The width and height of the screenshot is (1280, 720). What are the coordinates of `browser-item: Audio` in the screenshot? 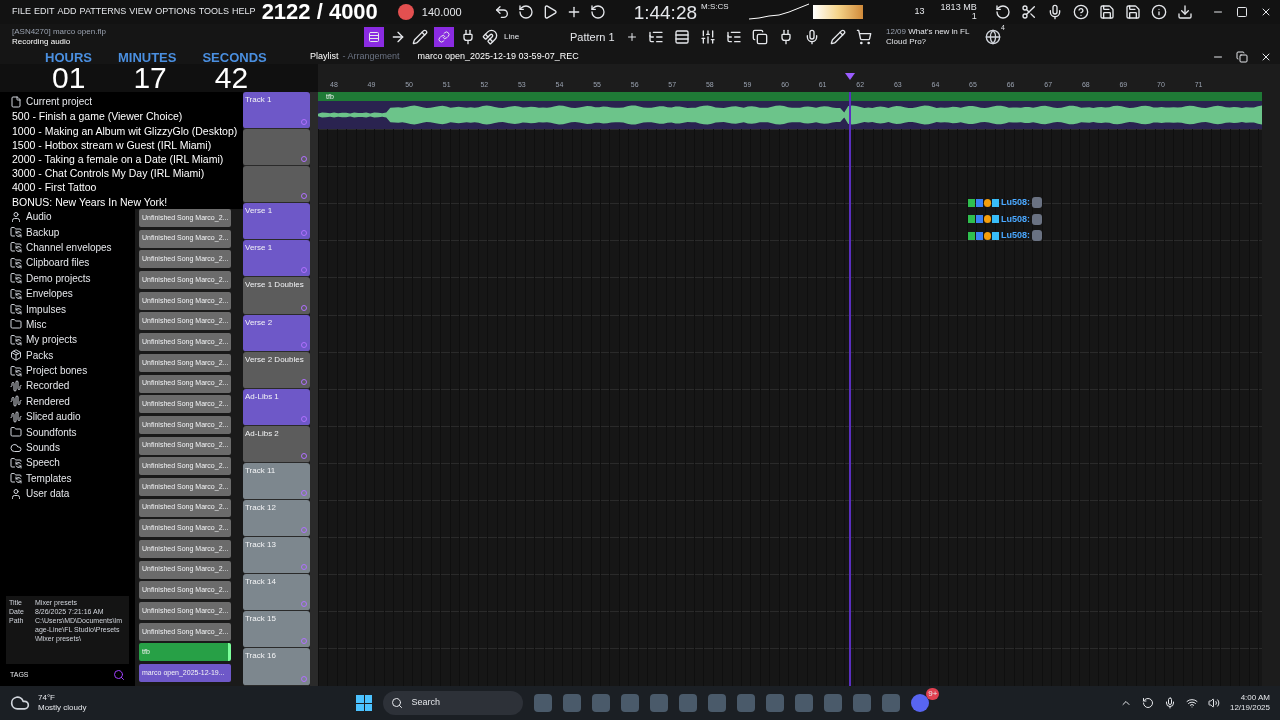 It's located at (39, 217).